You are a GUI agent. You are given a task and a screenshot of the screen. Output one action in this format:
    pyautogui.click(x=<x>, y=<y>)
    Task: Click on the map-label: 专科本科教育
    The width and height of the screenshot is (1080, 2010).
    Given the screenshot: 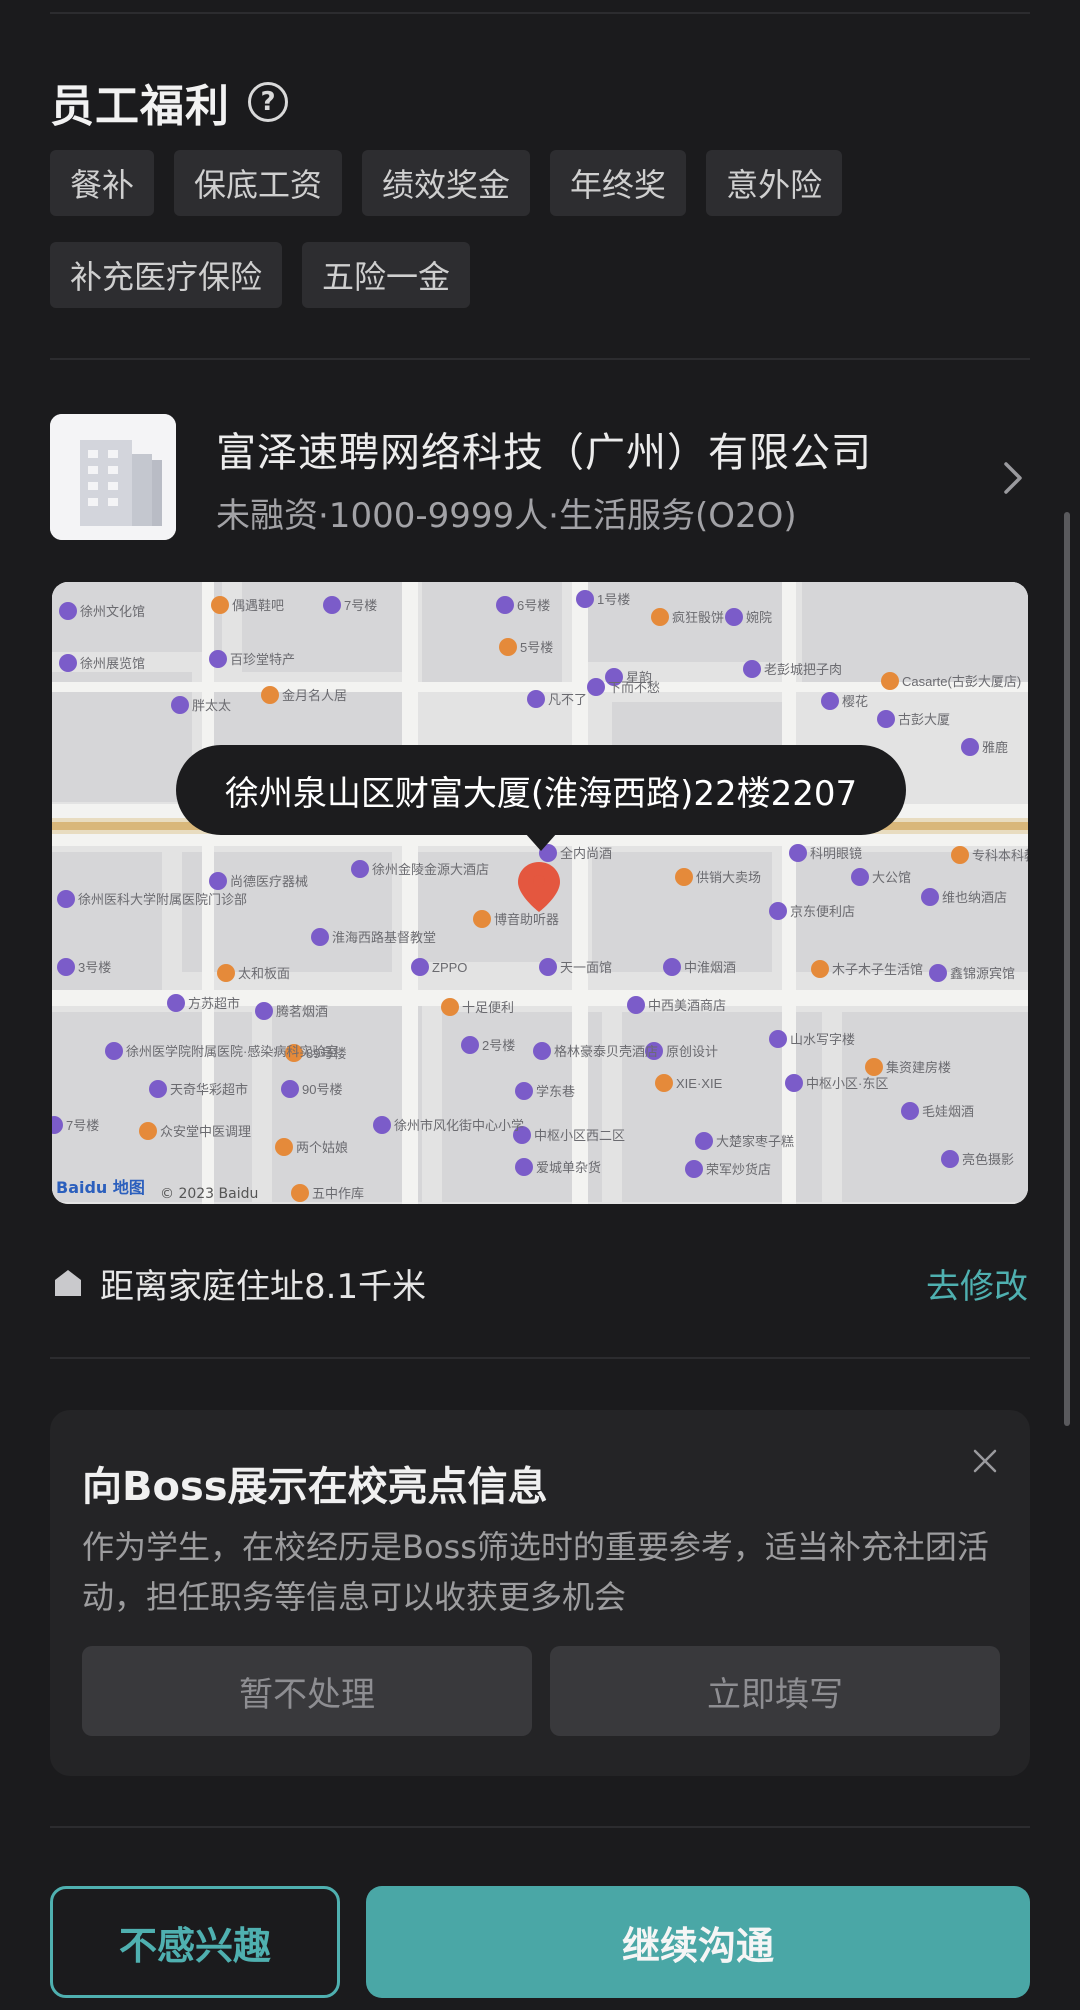 What is the action you would take?
    pyautogui.click(x=1000, y=855)
    